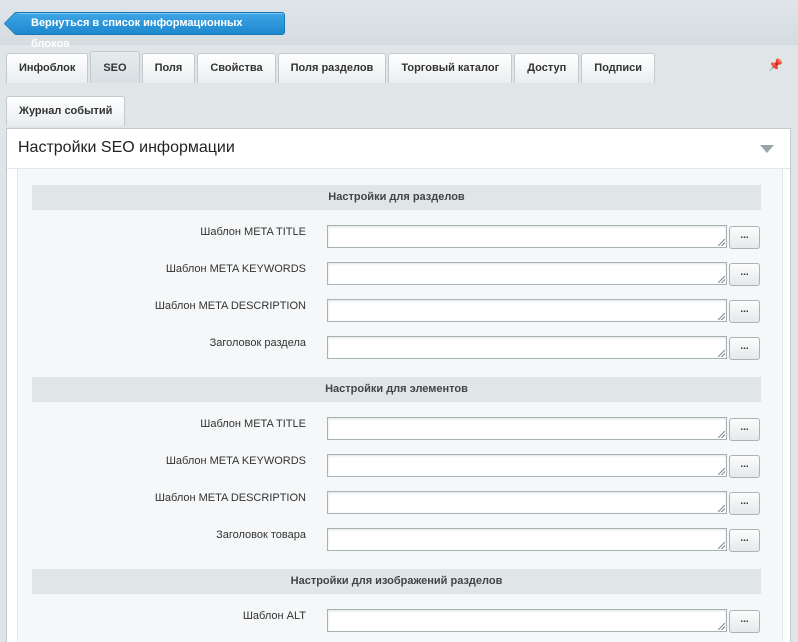 The width and height of the screenshot is (798, 642). What do you see at coordinates (396, 197) in the screenshot?
I see `section-header: Настройки для разделов` at bounding box center [396, 197].